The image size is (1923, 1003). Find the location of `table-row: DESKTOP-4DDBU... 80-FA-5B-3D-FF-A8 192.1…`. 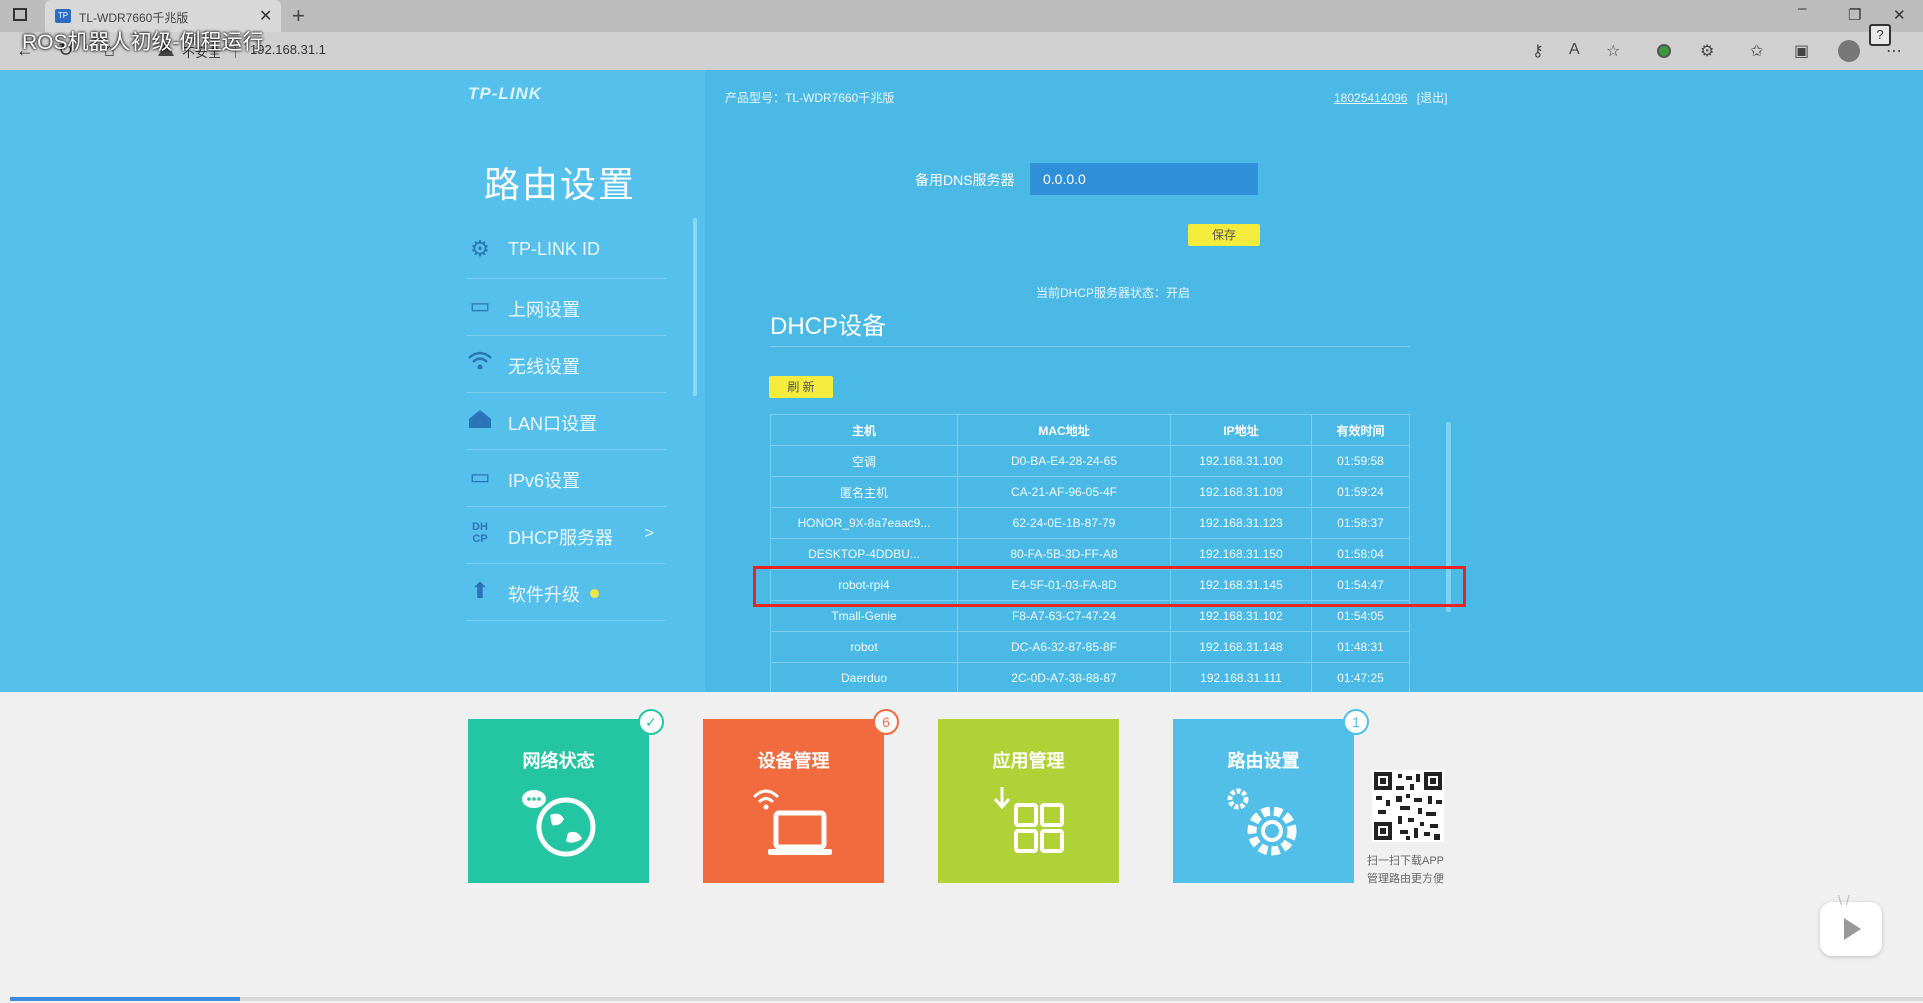

table-row: DESKTOP-4DDBU... 80-FA-5B-3D-FF-A8 192.1… is located at coordinates (1090, 554).